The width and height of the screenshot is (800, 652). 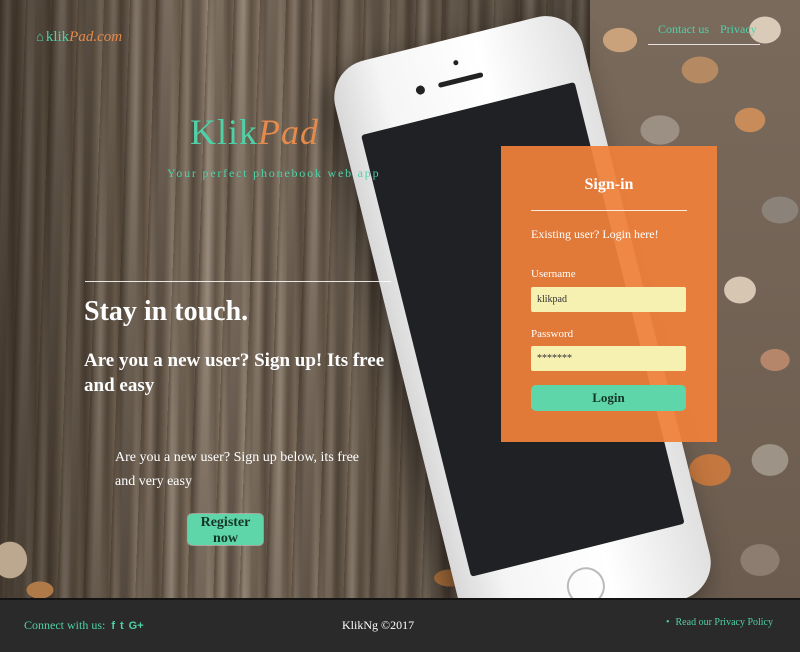 I want to click on hero-logo: KlikPad, so click(x=254, y=132).